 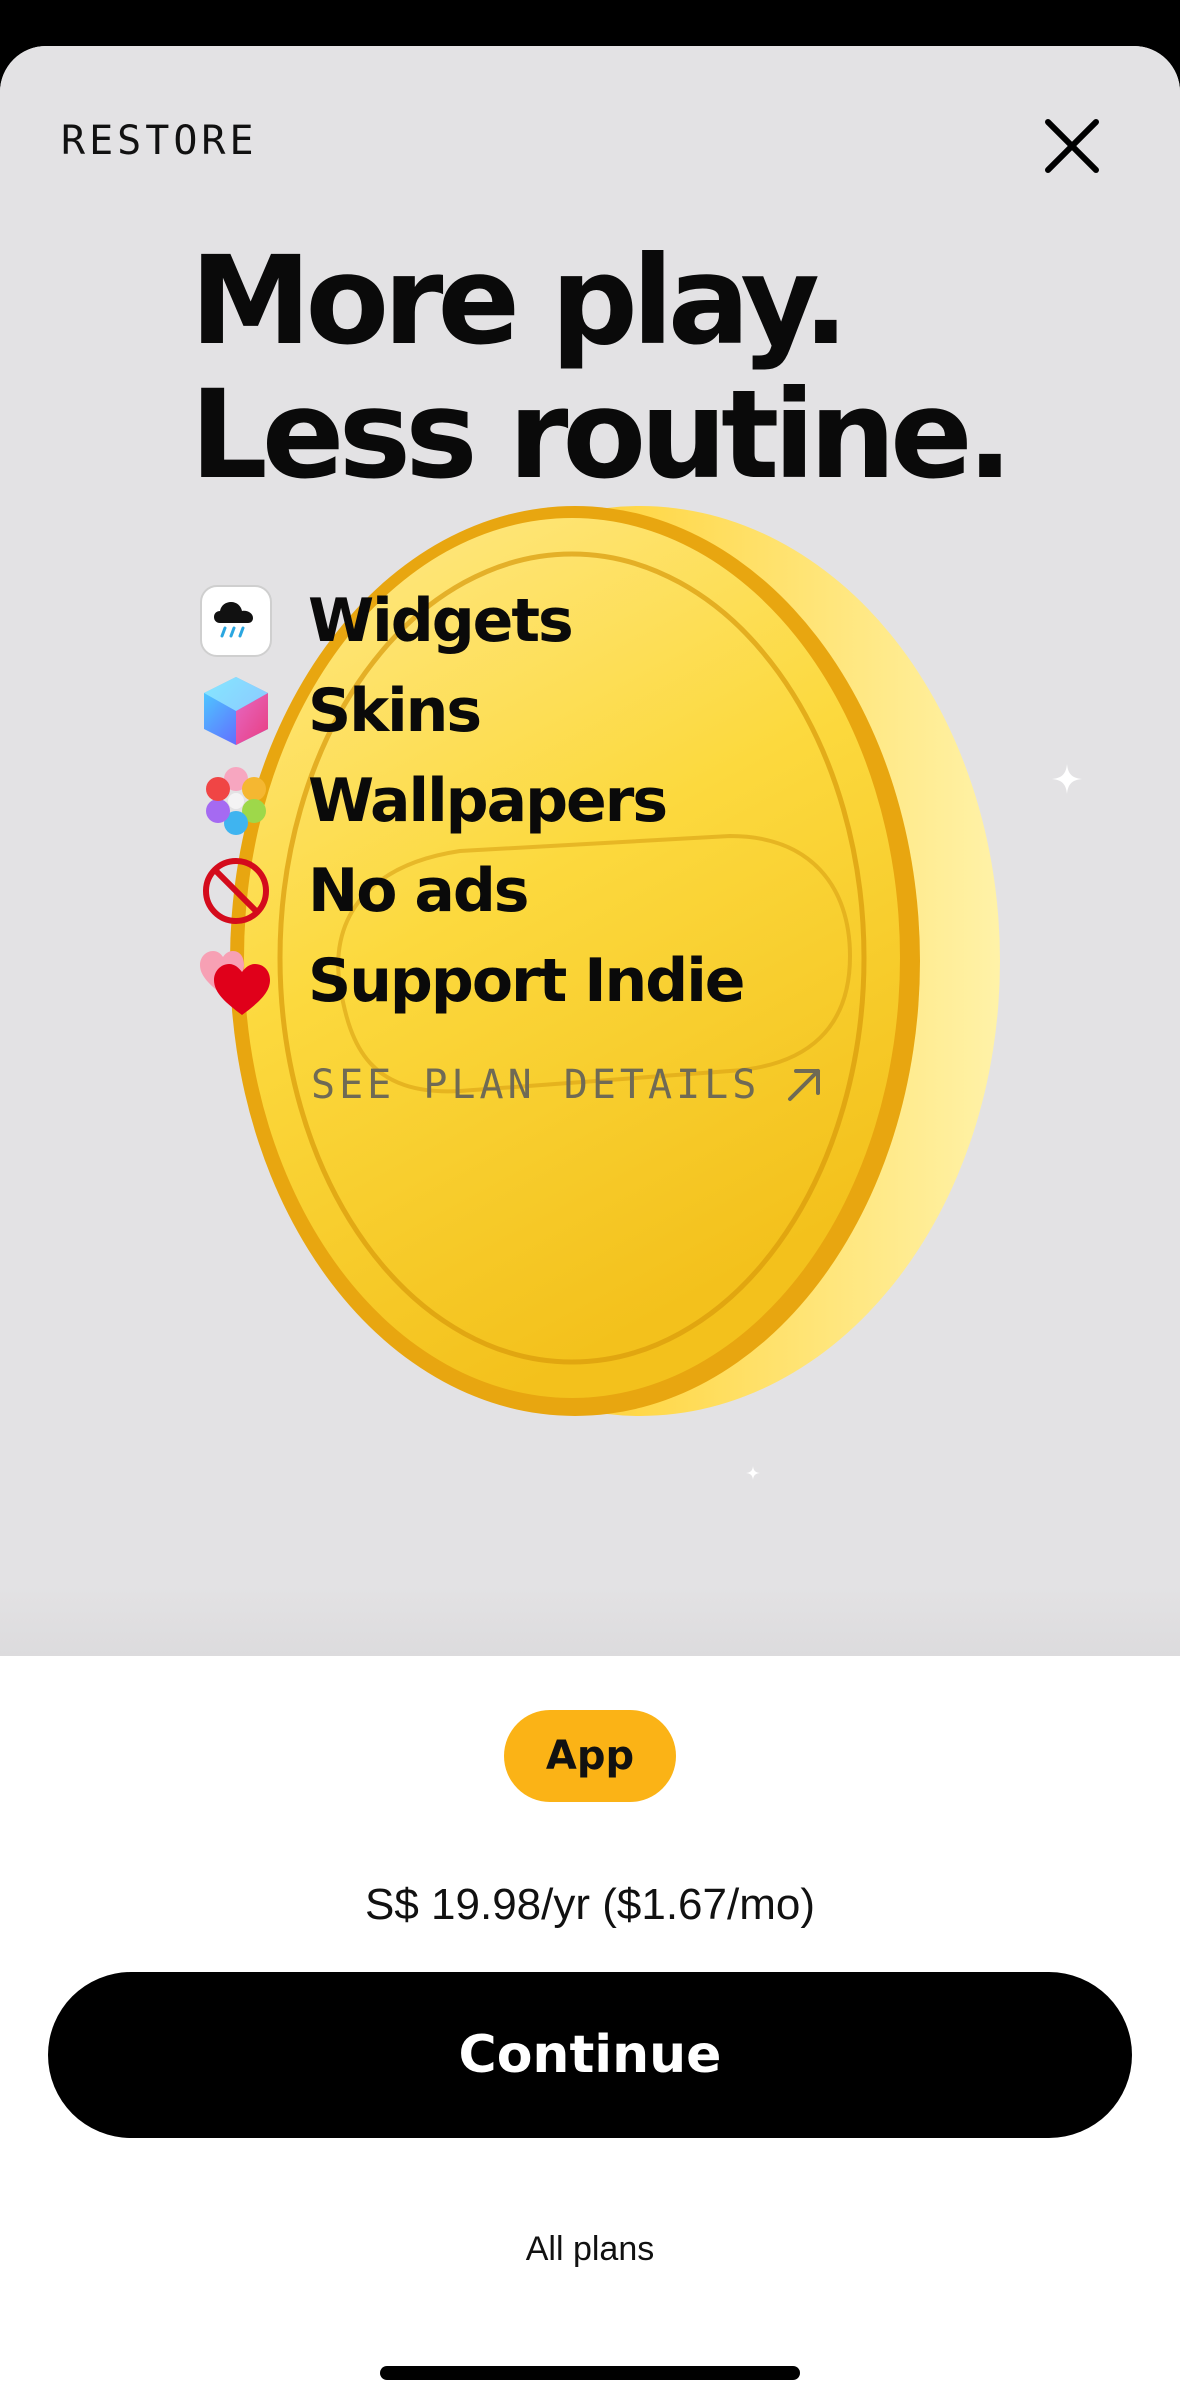 What do you see at coordinates (159, 141) in the screenshot?
I see `restore-button: RESTORE` at bounding box center [159, 141].